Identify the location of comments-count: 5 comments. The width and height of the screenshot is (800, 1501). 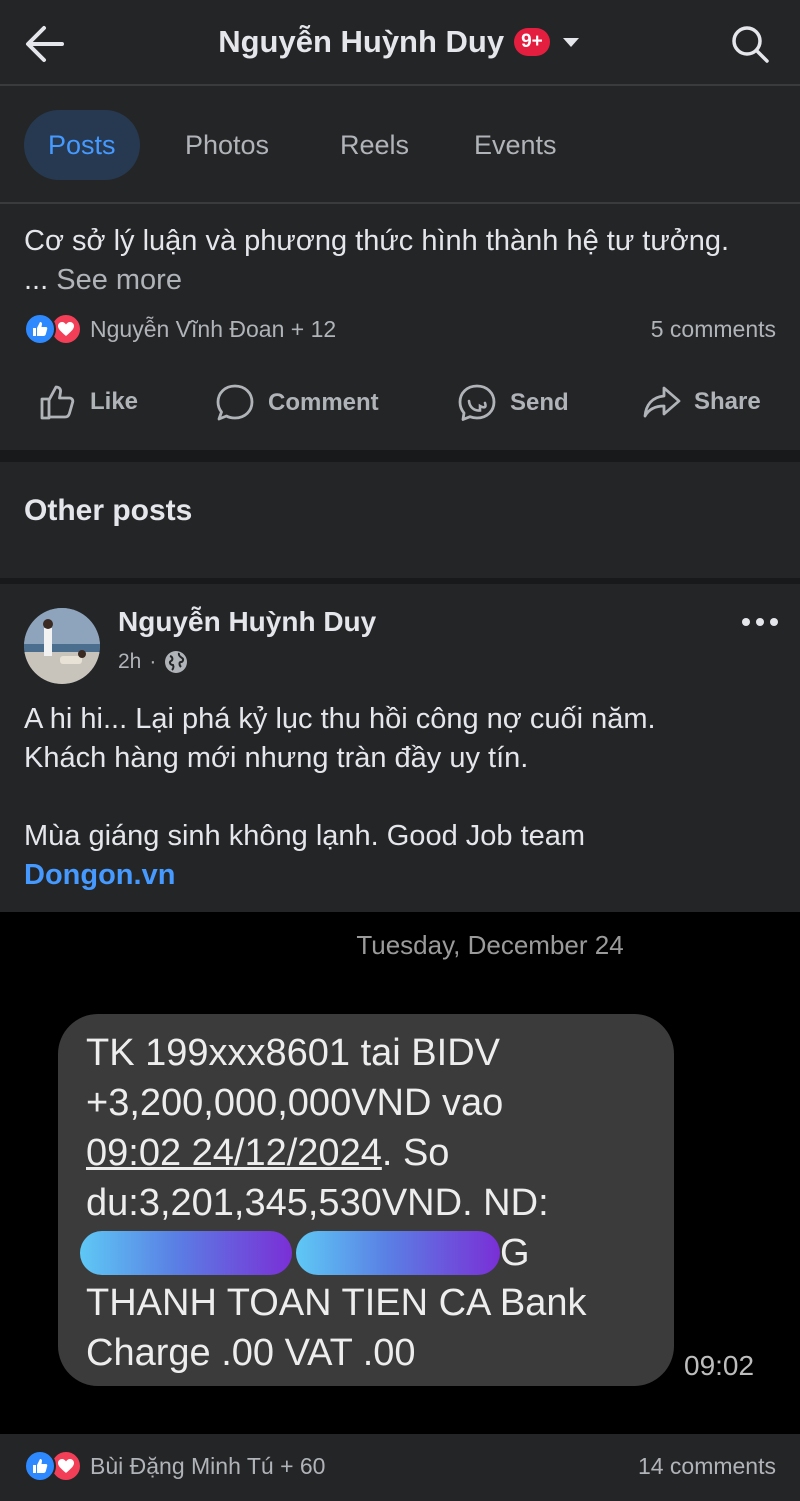
(713, 329).